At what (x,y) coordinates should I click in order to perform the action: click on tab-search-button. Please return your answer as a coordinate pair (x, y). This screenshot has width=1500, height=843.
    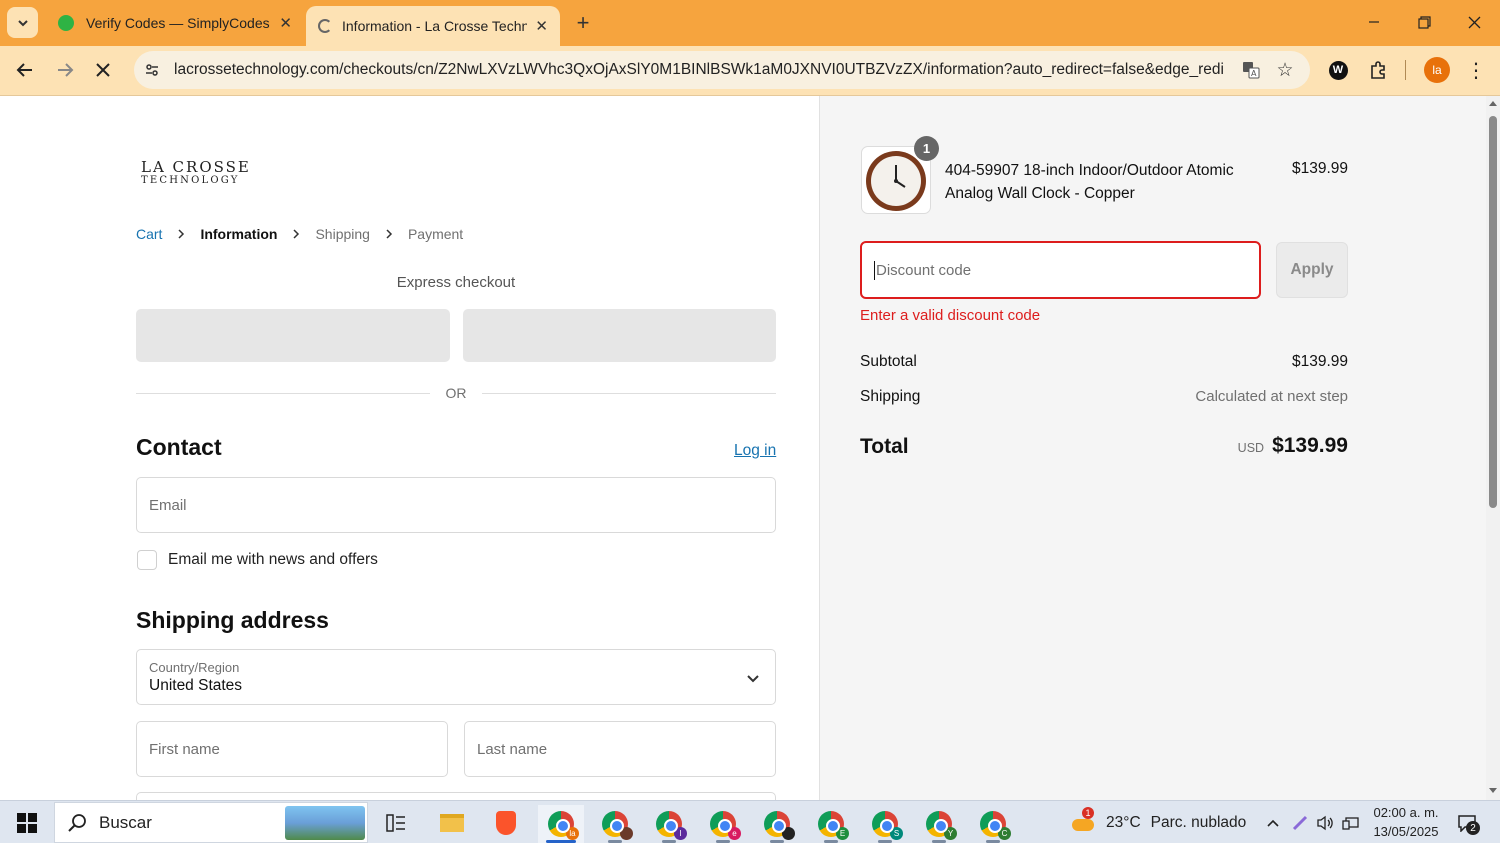
    Looking at the image, I should click on (22, 22).